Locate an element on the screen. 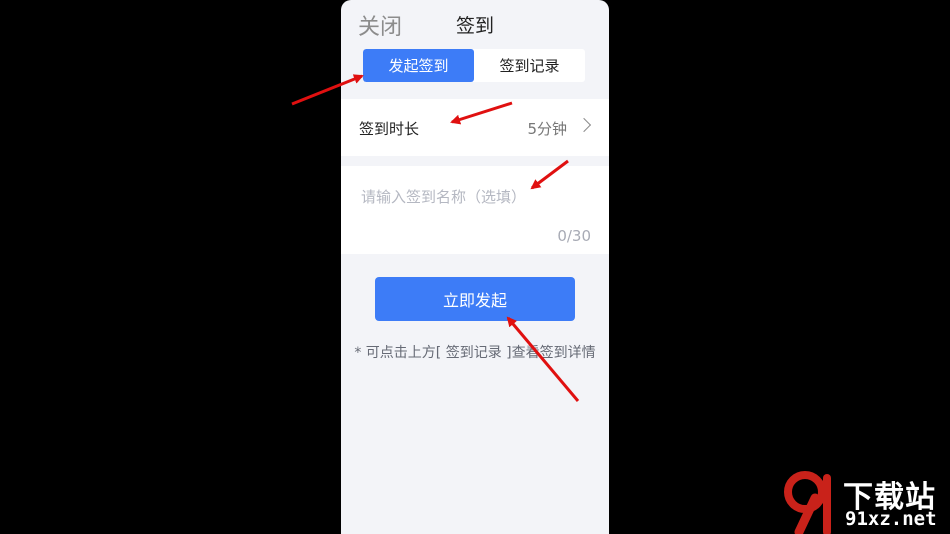 The image size is (950, 534). site-logo-icon is located at coordinates (807, 502).